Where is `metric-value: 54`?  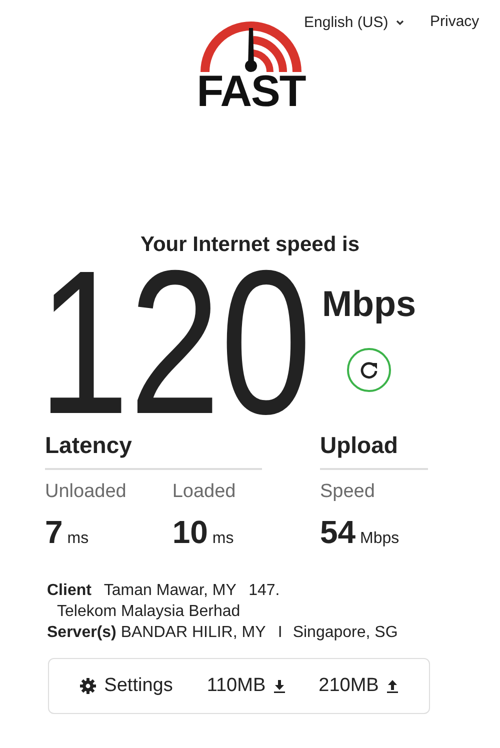
metric-value: 54 is located at coordinates (338, 532).